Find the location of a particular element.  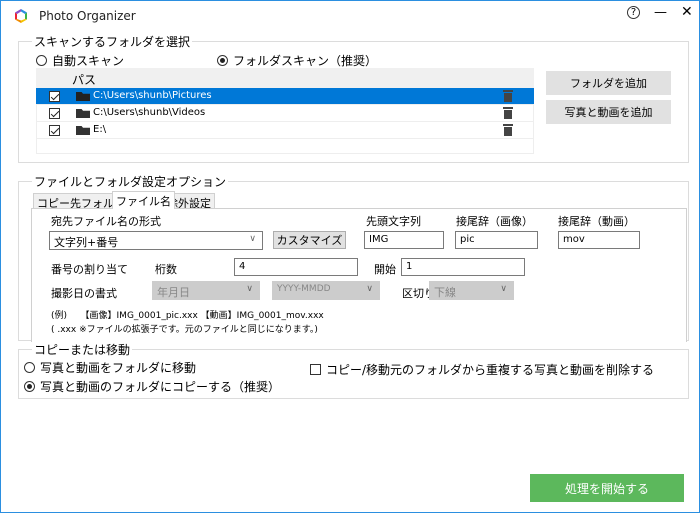

suffix-video-label: 接尾辞（動画） is located at coordinates (596, 221).